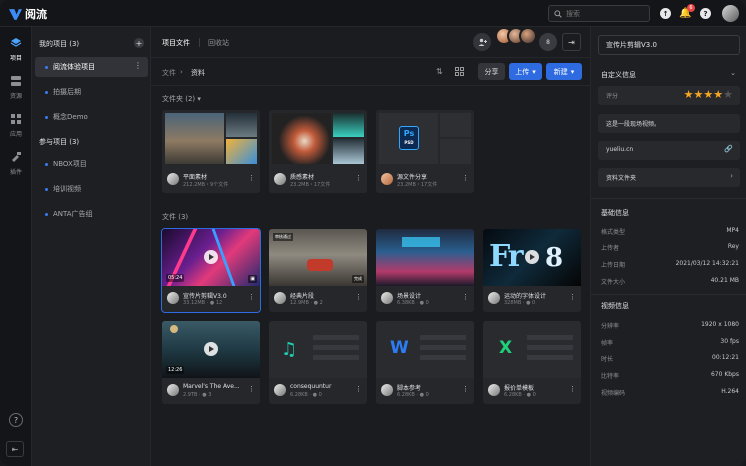 The height and width of the screenshot is (466, 746). I want to click on card-info: 运动的字体设计 328MB · ● 0 ⋮, so click(532, 299).